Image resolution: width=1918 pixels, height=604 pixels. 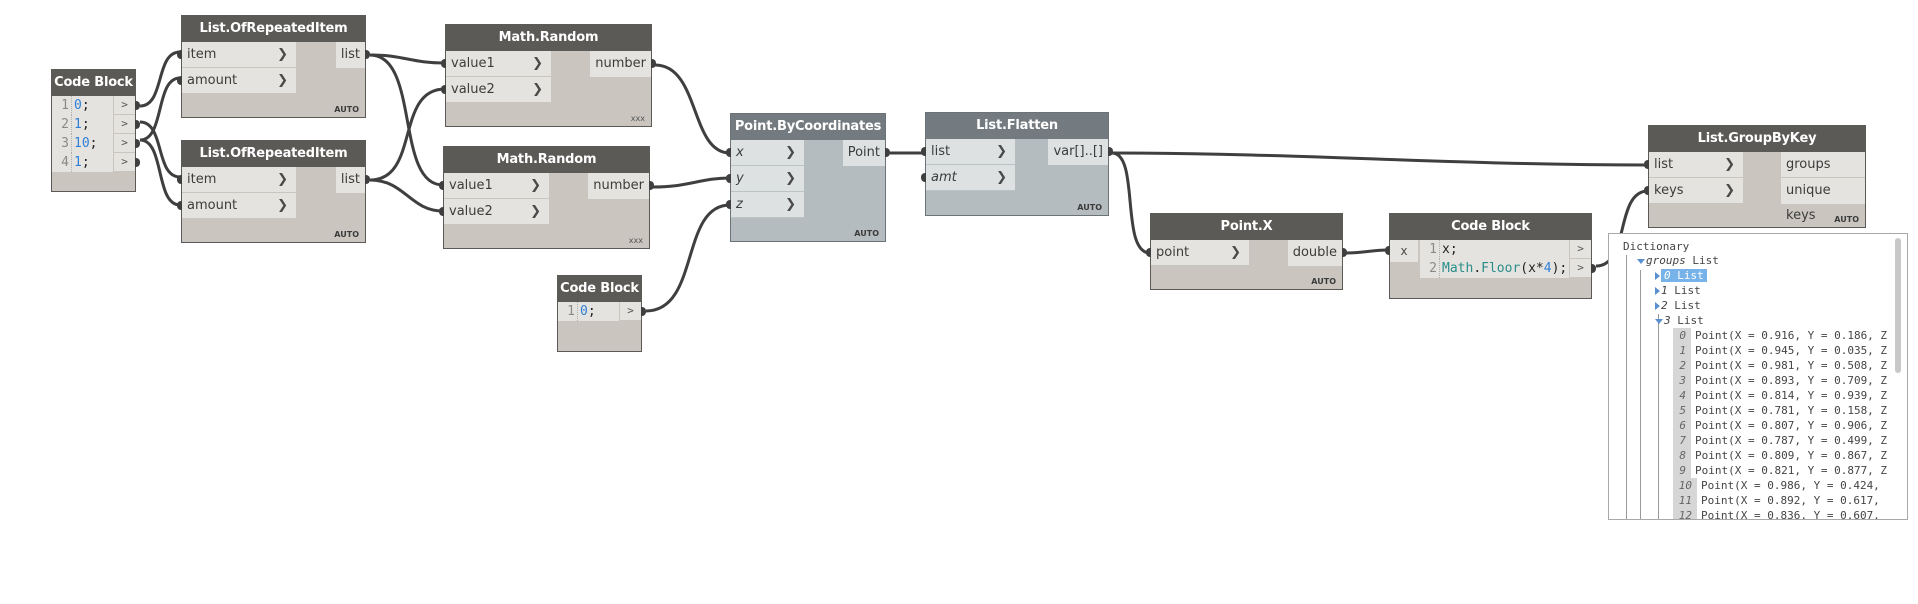 What do you see at coordinates (1317, 253) in the screenshot?
I see `output-port-double: double` at bounding box center [1317, 253].